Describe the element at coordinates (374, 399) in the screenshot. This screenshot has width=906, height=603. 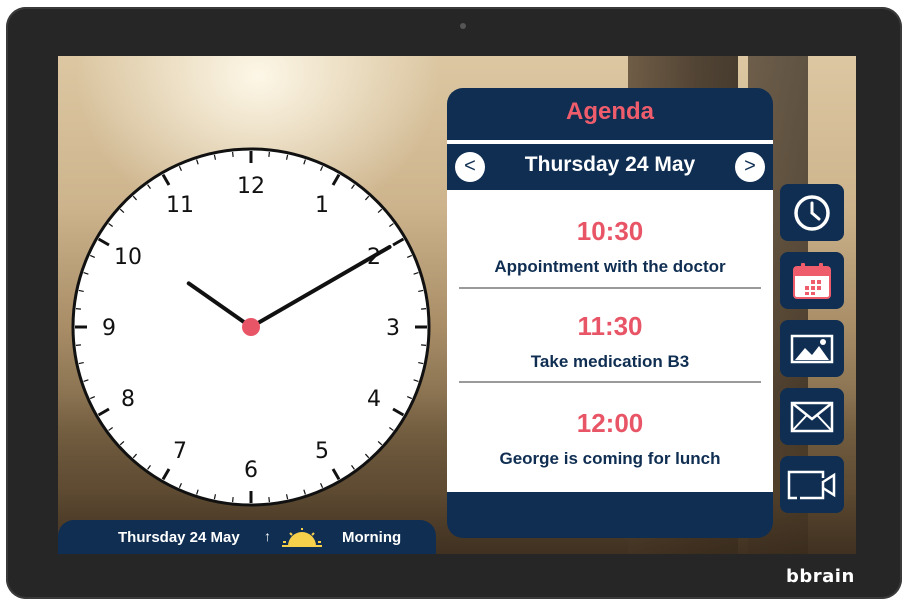
I see `clock-number: 4` at that location.